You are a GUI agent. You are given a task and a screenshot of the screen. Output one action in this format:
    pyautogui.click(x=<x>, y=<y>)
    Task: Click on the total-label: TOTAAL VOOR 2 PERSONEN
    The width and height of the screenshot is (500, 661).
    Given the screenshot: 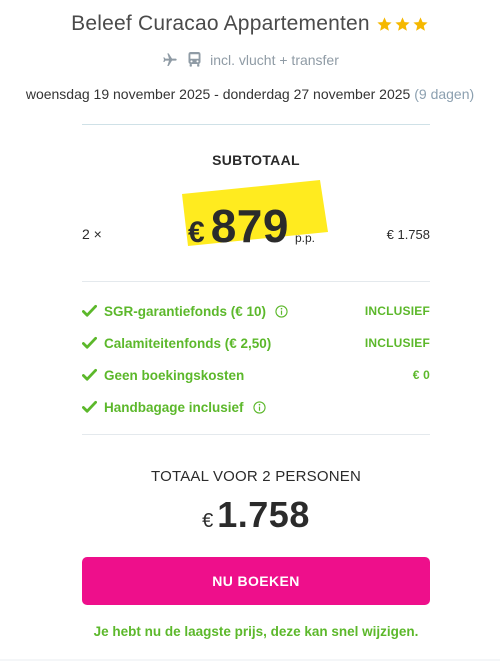 What is the action you would take?
    pyautogui.click(x=255, y=476)
    